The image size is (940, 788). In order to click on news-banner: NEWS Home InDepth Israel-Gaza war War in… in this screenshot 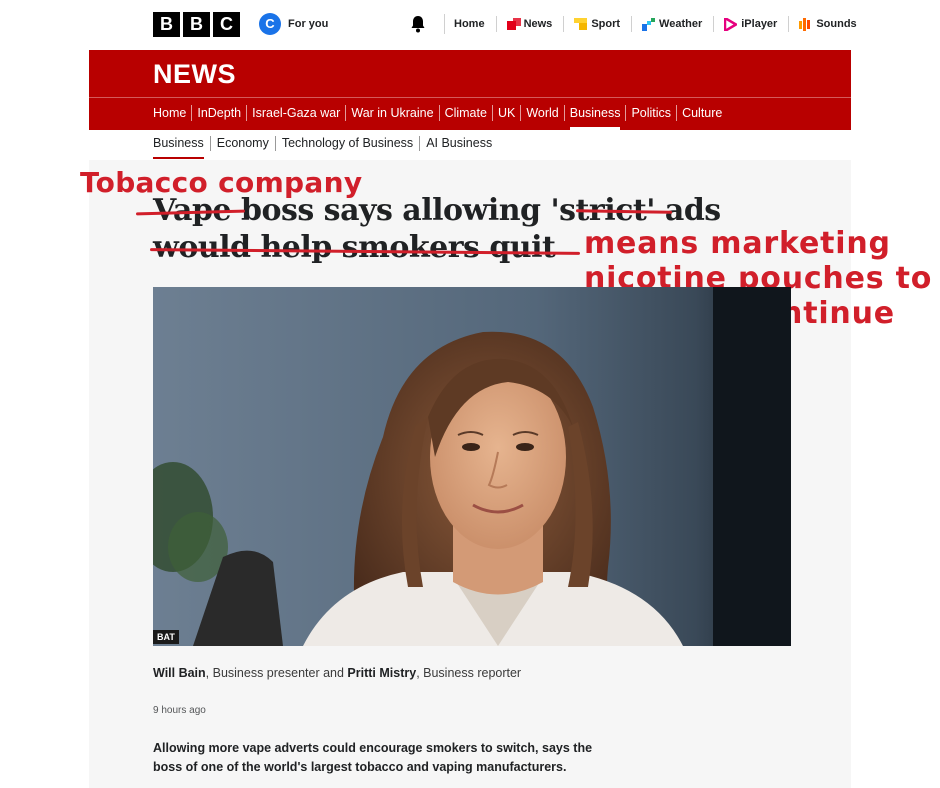, I will do `click(470, 90)`.